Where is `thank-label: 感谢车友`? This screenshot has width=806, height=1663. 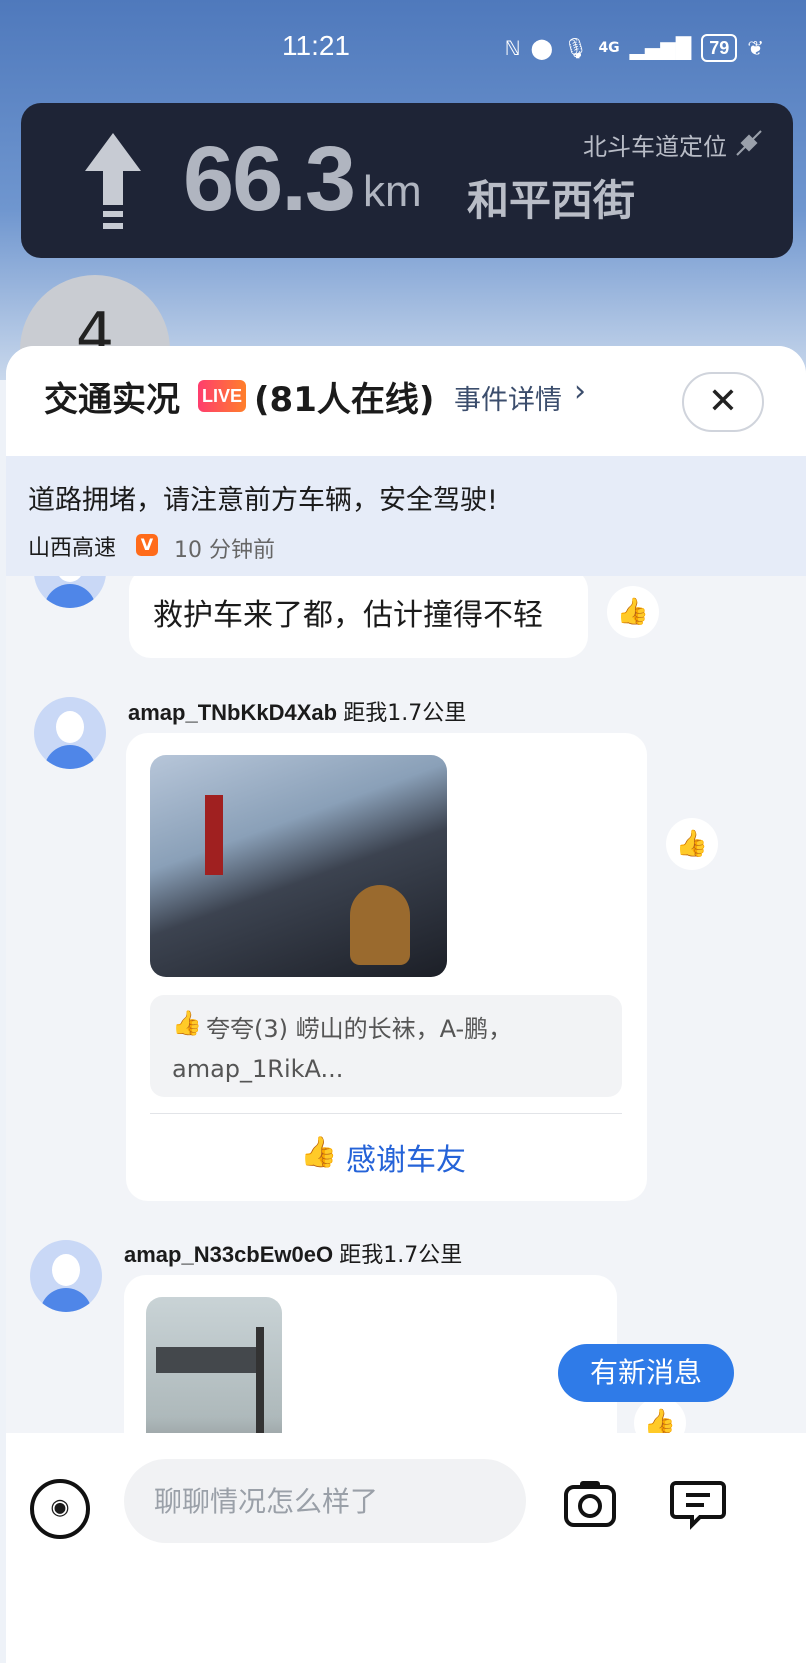
thank-label: 感谢车友 is located at coordinates (406, 1160).